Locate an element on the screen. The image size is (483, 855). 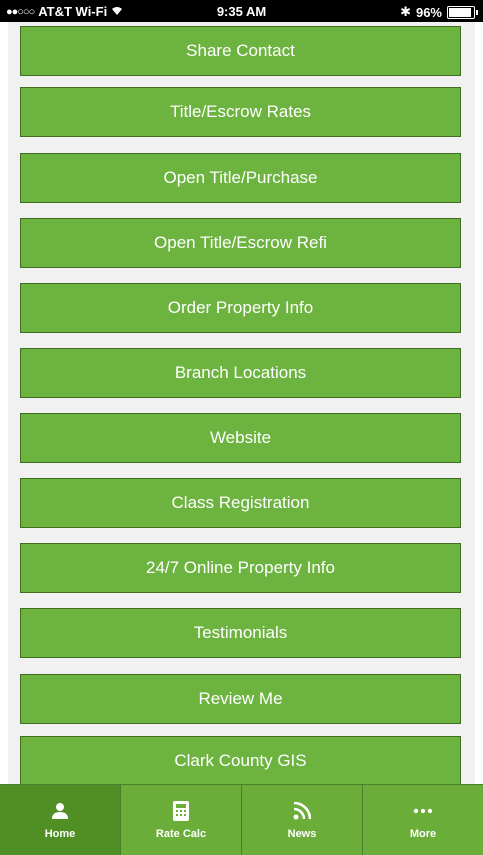
tab-news-label: News is located at coordinates (302, 834).